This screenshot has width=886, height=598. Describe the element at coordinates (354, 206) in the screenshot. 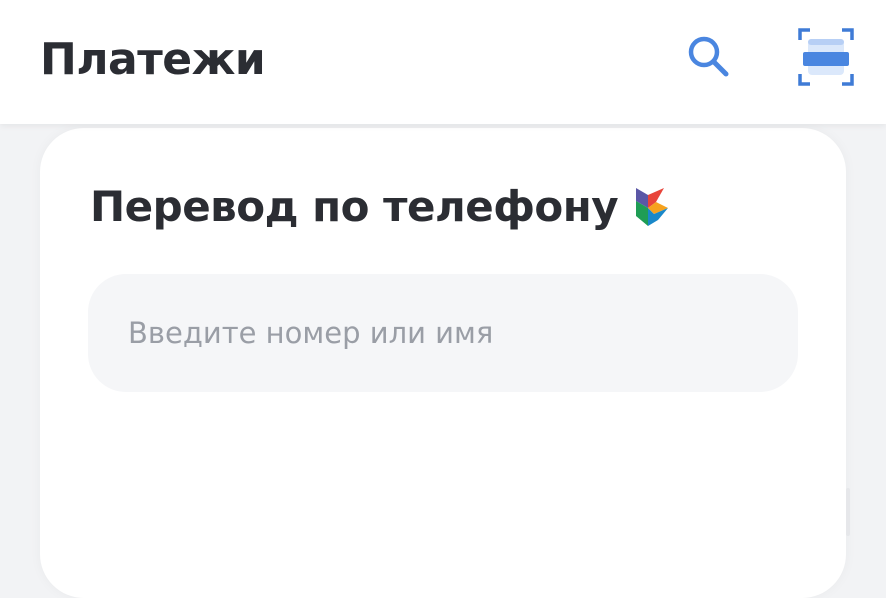

I see `card-title: Перевод по телефону` at that location.